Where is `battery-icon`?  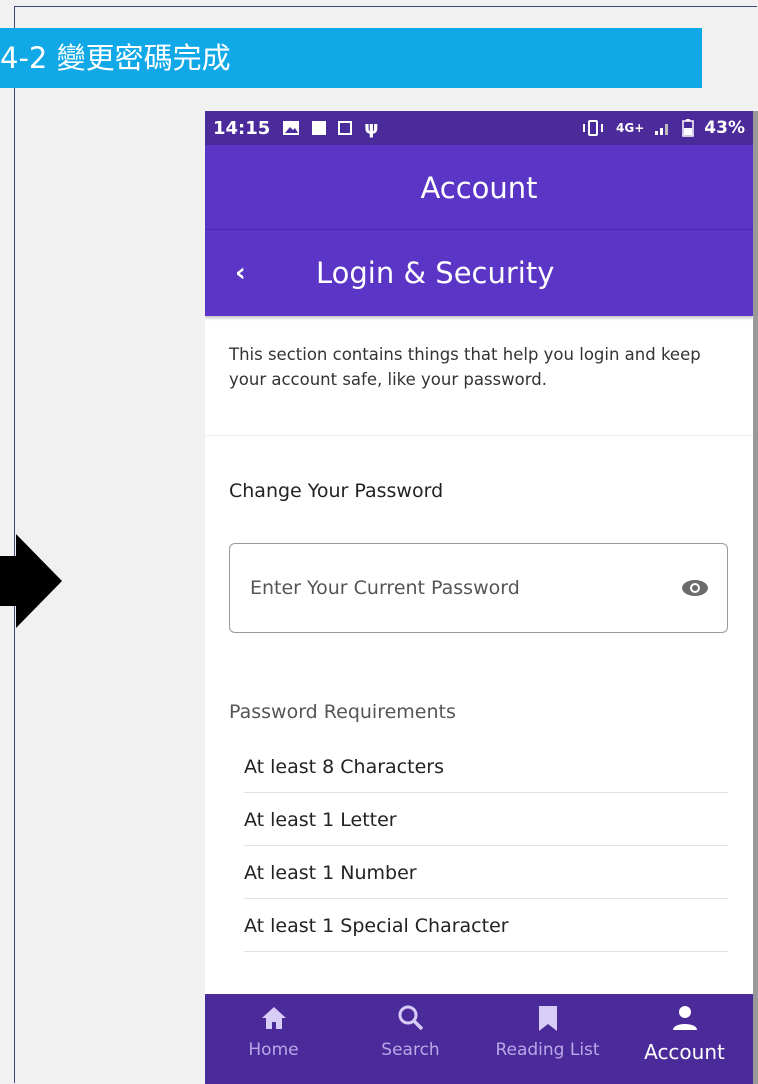 battery-icon is located at coordinates (688, 128).